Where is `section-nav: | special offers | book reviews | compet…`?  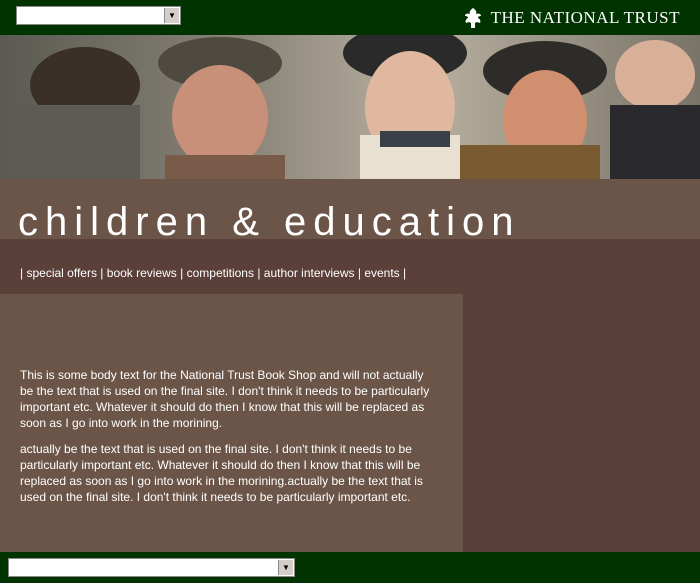
section-nav: | special offers | book reviews | compet… is located at coordinates (213, 273).